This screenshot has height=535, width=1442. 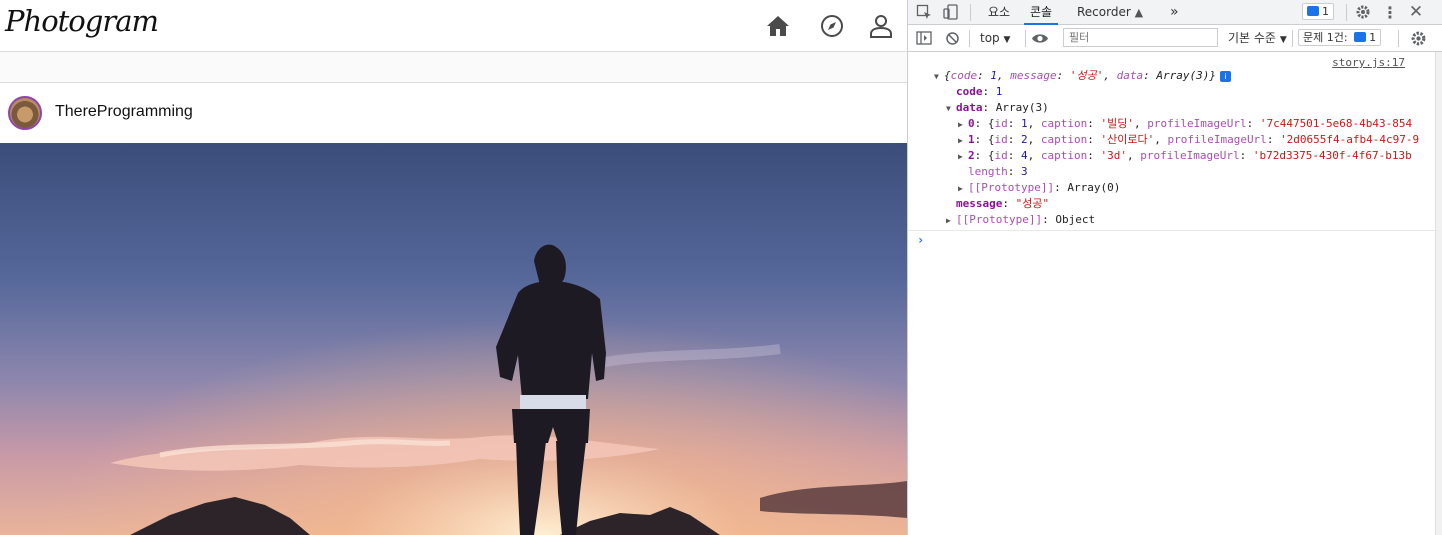 What do you see at coordinates (947, 75) in the screenshot?
I see `summary-open-brace: {` at bounding box center [947, 75].